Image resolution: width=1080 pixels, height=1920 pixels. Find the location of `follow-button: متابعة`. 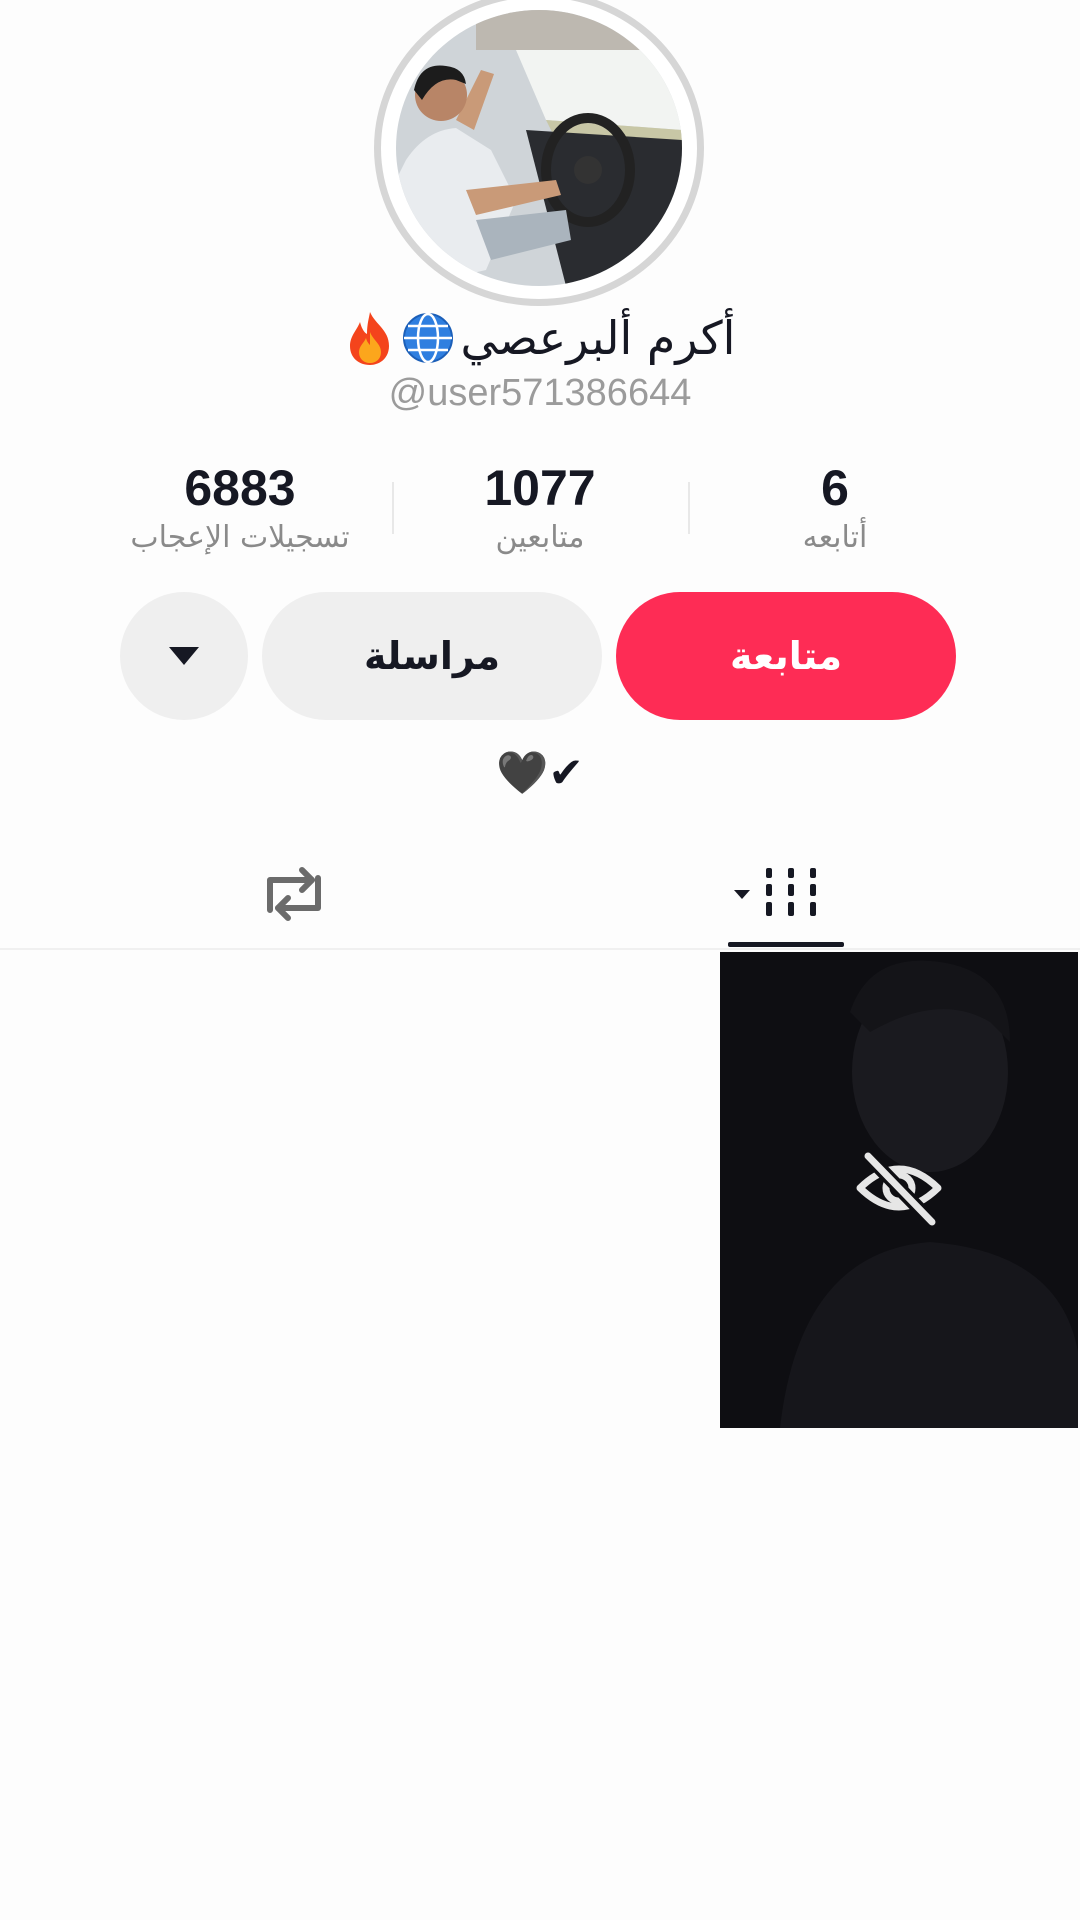

follow-button: متابعة is located at coordinates (786, 656).